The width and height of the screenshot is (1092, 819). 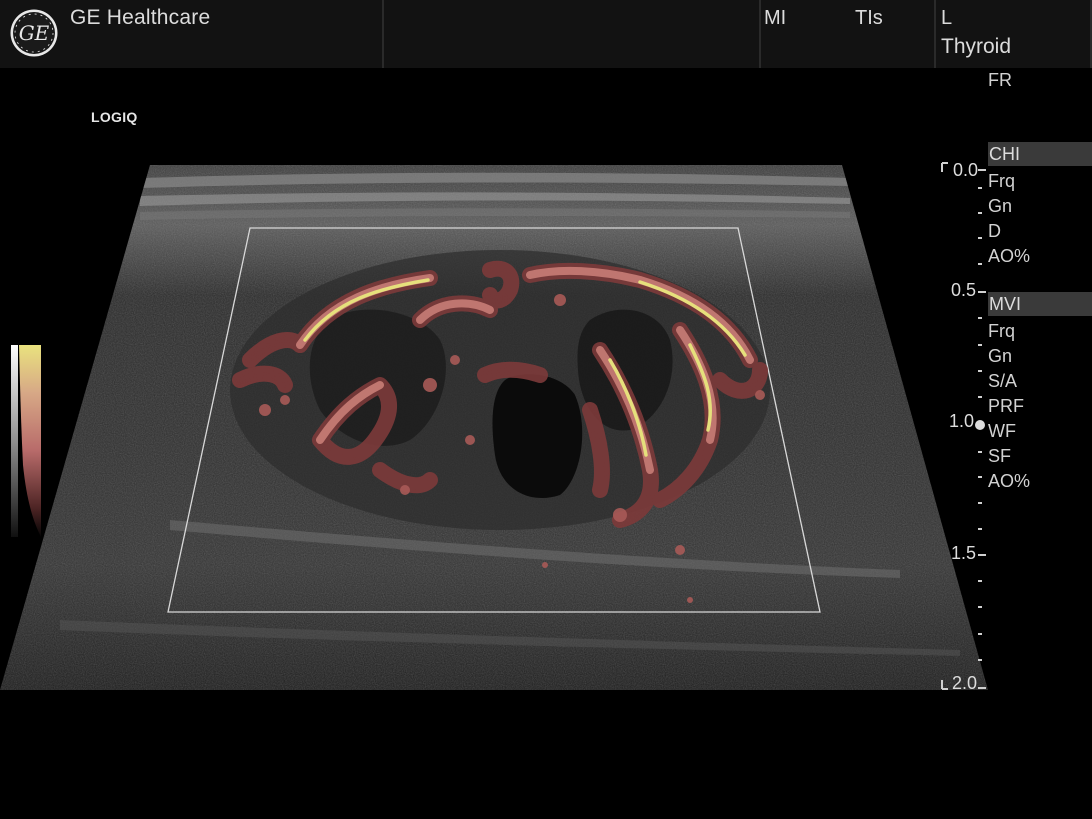 I want to click on exam-preset-label: Thyroid, so click(x=976, y=47).